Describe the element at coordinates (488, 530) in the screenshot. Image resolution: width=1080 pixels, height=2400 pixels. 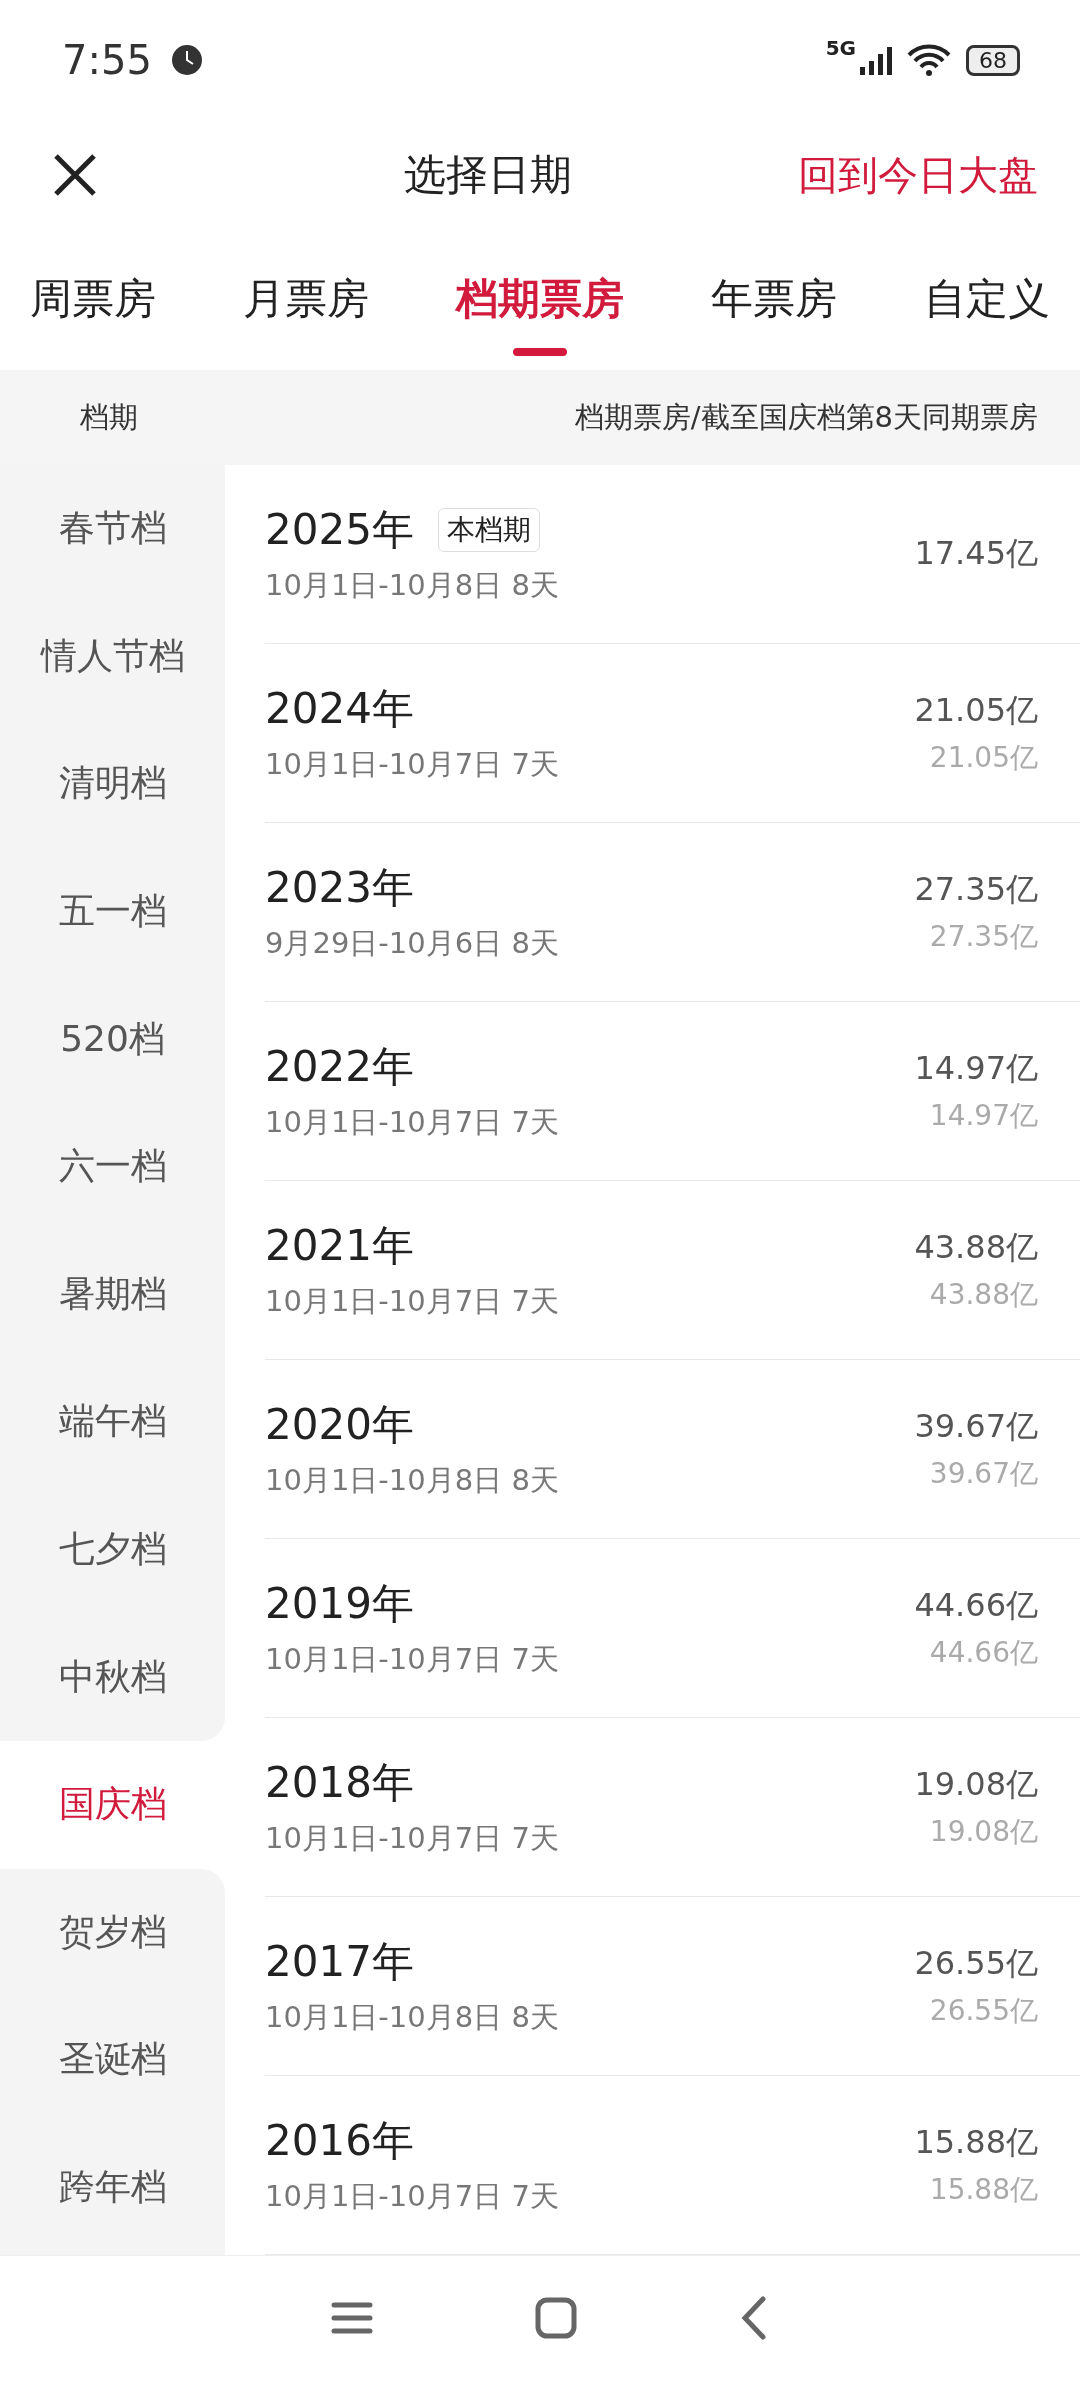
I see `current-period-tag: 本档期` at that location.